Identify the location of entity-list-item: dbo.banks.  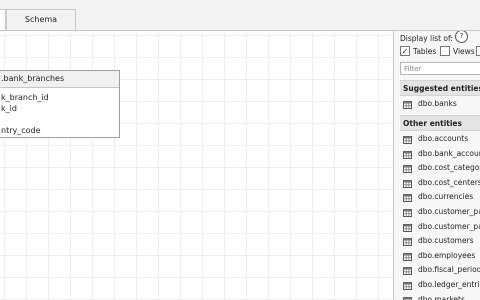
(440, 104).